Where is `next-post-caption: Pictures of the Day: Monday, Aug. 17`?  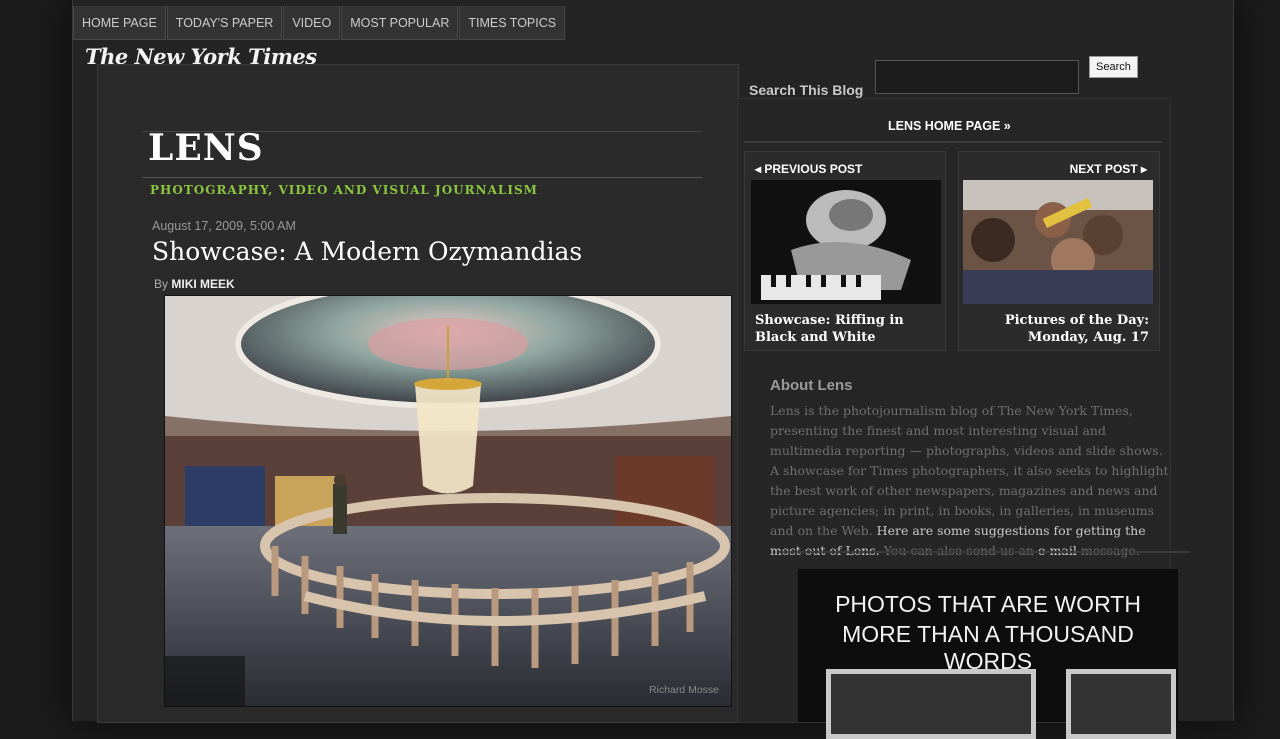
next-post-caption: Pictures of the Day: Monday, Aug. 17 is located at coordinates (1056, 329).